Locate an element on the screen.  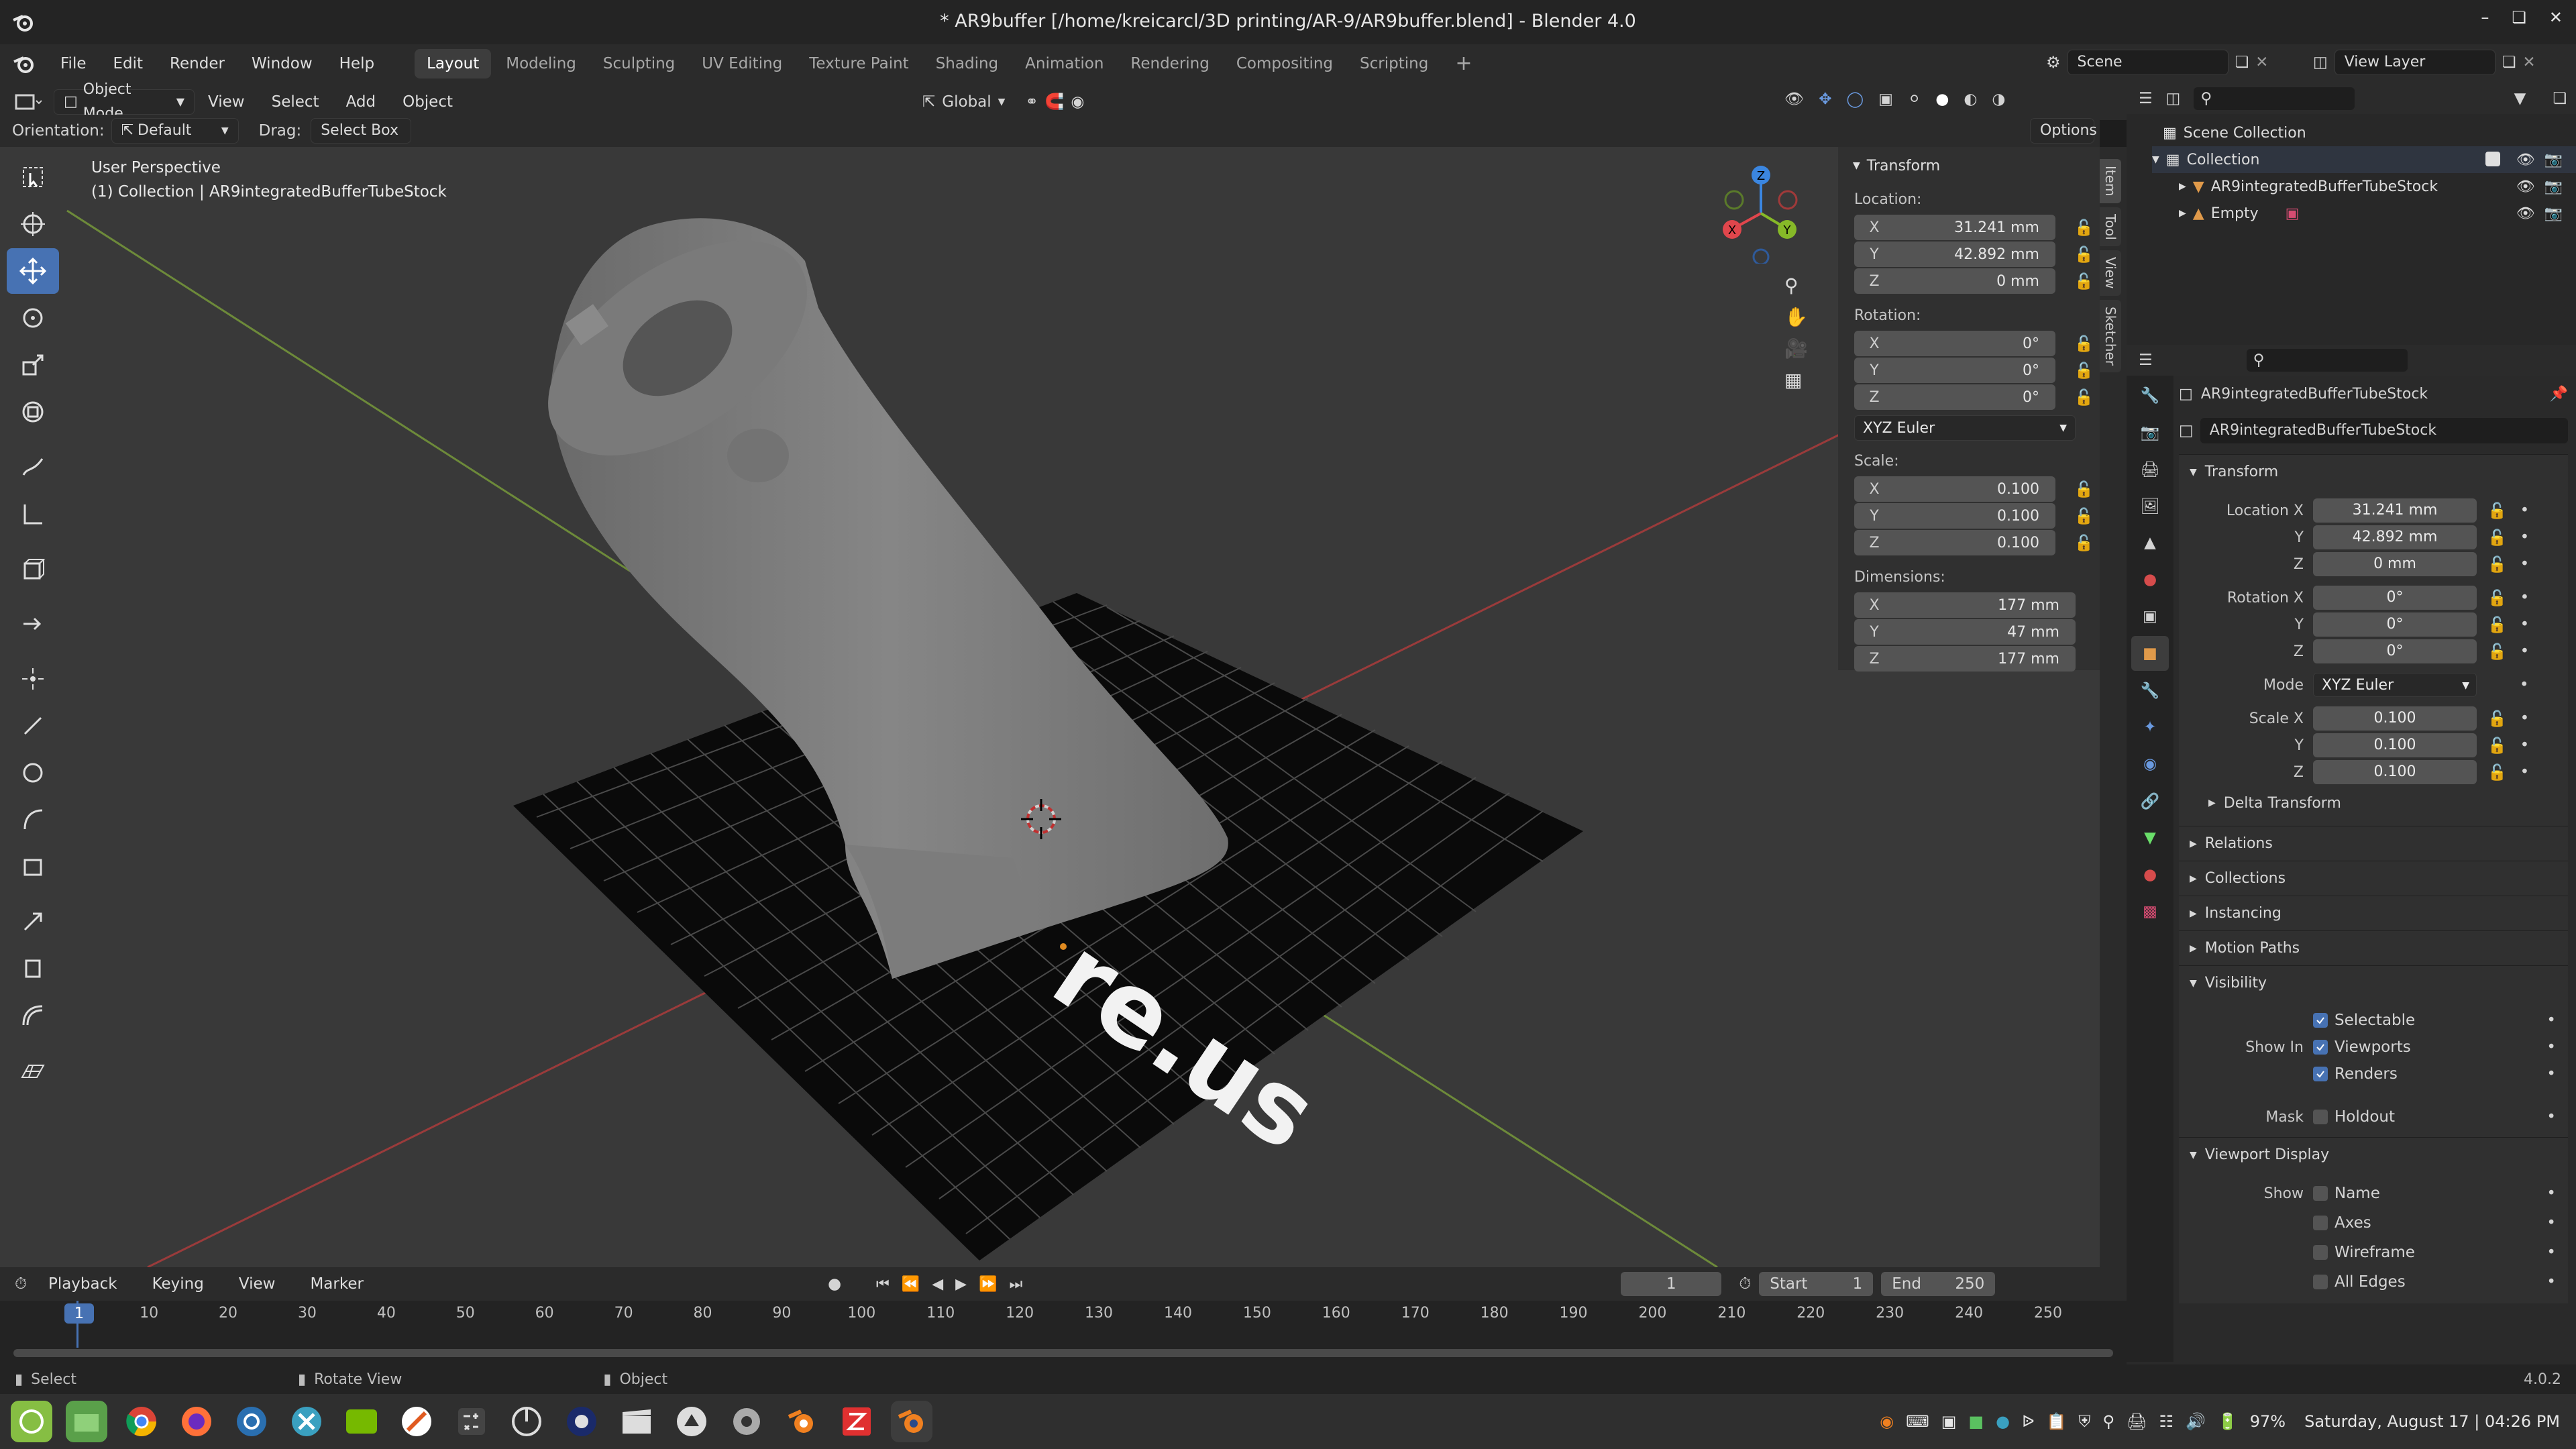
menu-help: Help is located at coordinates (357, 63).